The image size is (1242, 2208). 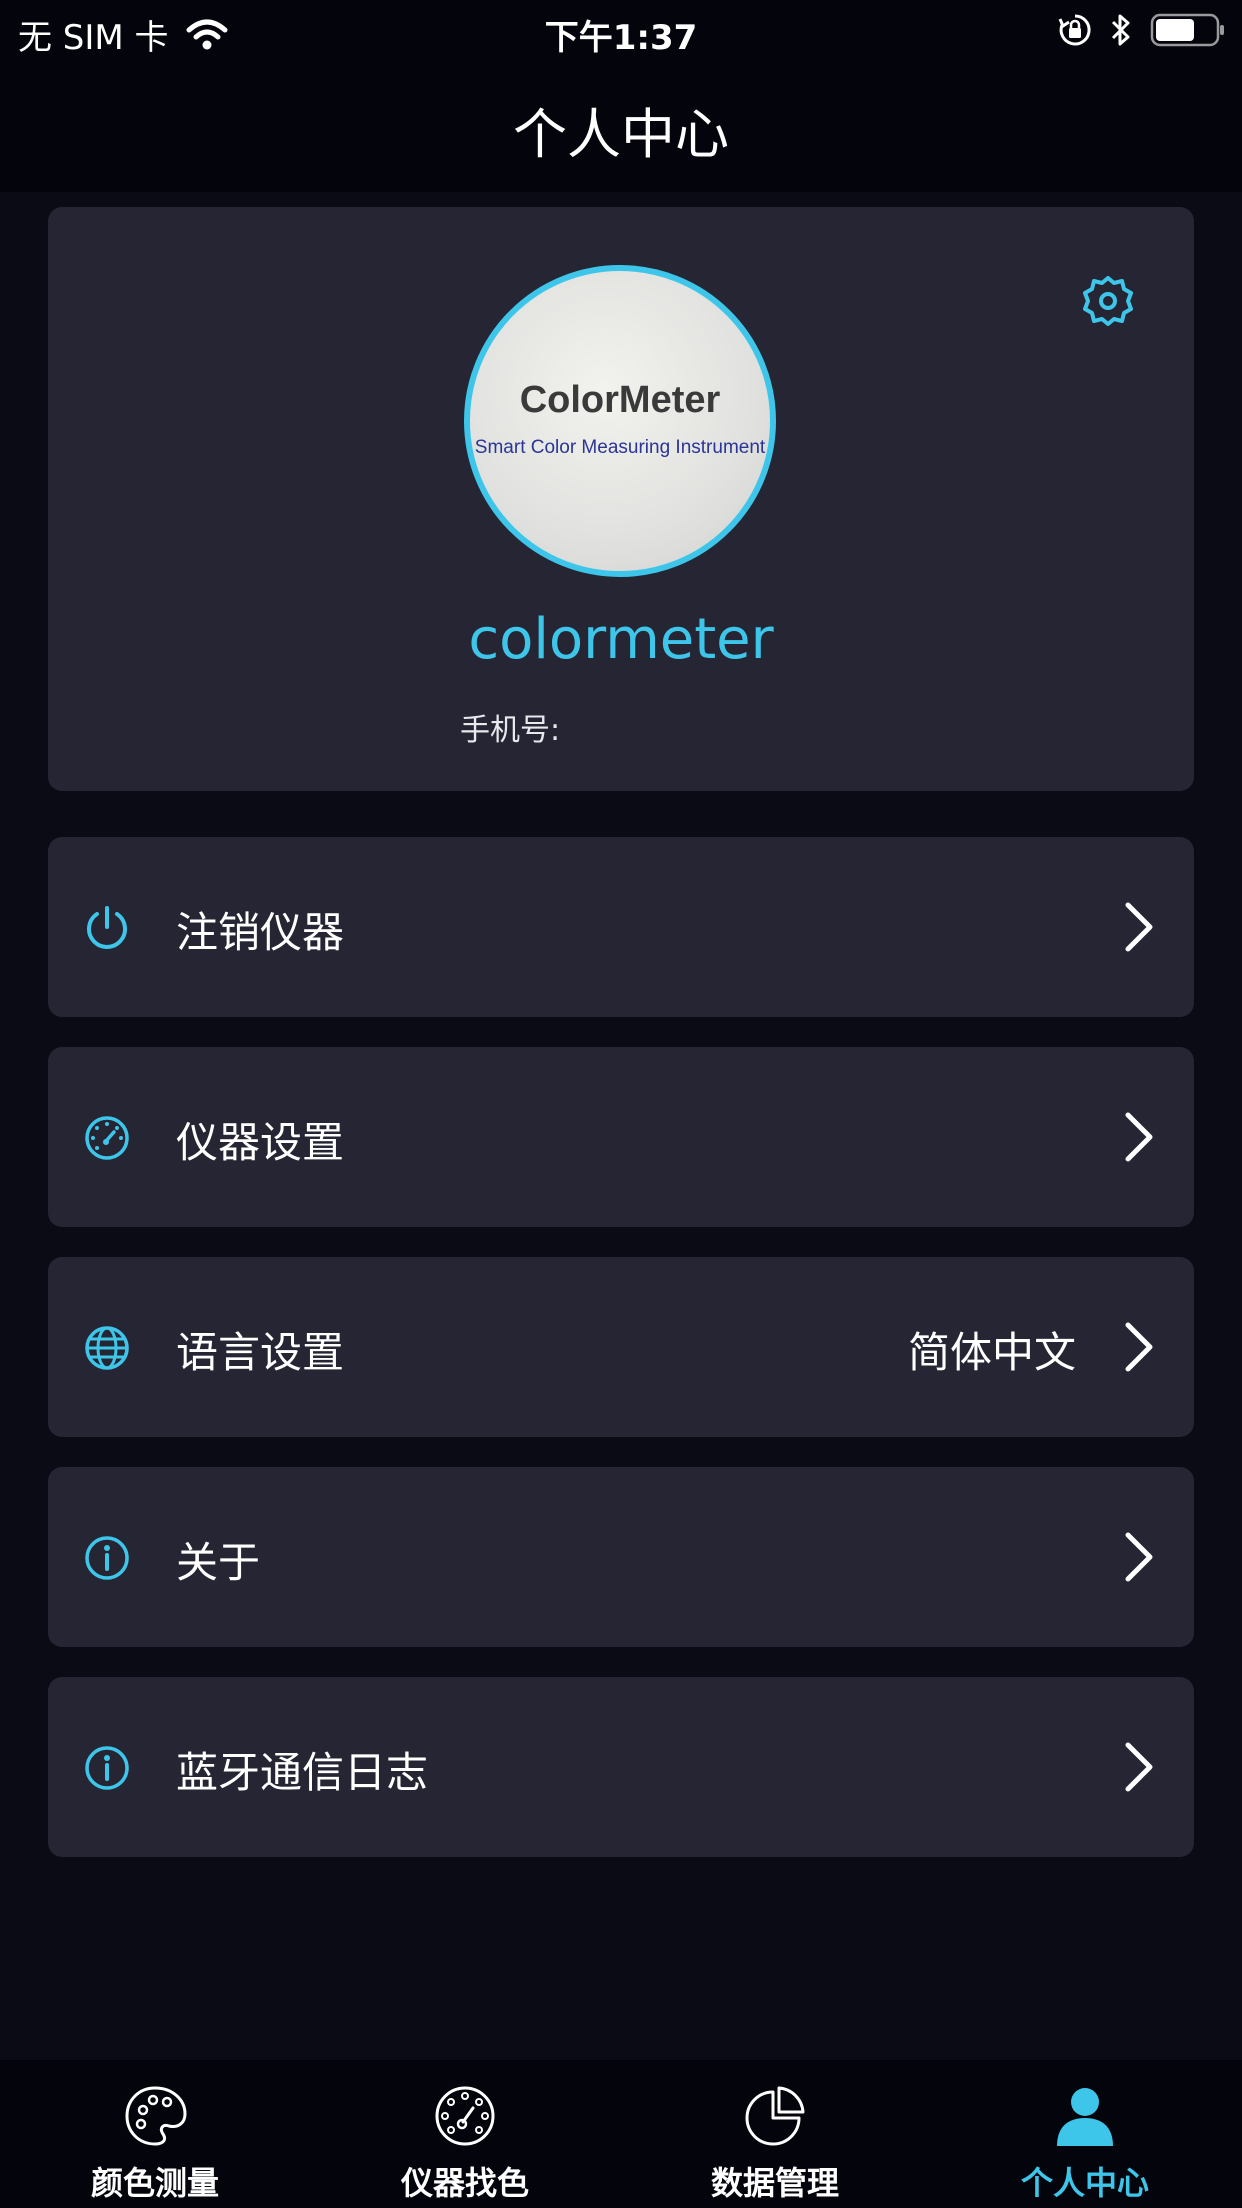 I want to click on tab-bar: 颜色测量 仪器找色 数据管理 个人中心, so click(x=621, y=2134).